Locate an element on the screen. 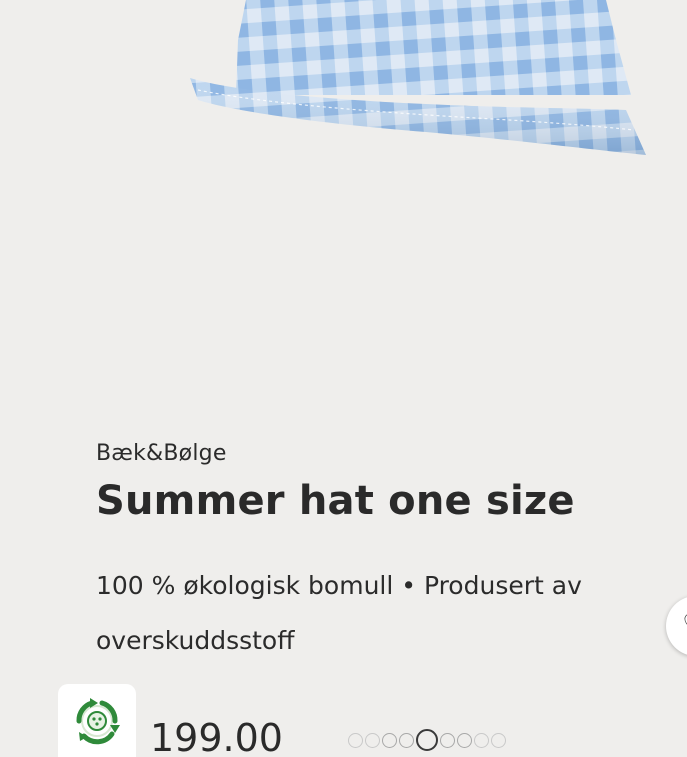 The width and height of the screenshot is (687, 757). card-edge is located at coordinates (29, 378).